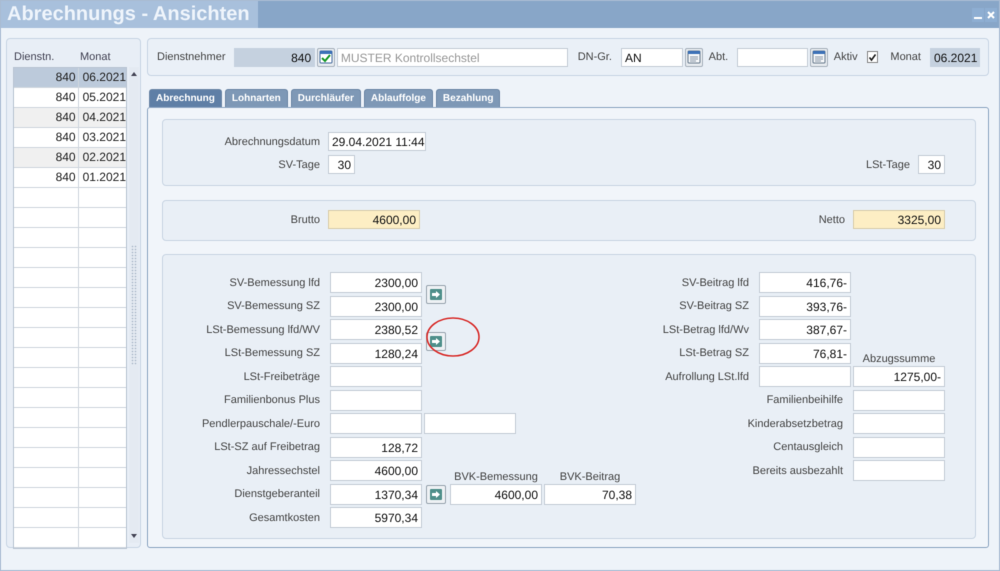 The image size is (1000, 571). What do you see at coordinates (305, 220) in the screenshot?
I see `field-label: Brutto` at bounding box center [305, 220].